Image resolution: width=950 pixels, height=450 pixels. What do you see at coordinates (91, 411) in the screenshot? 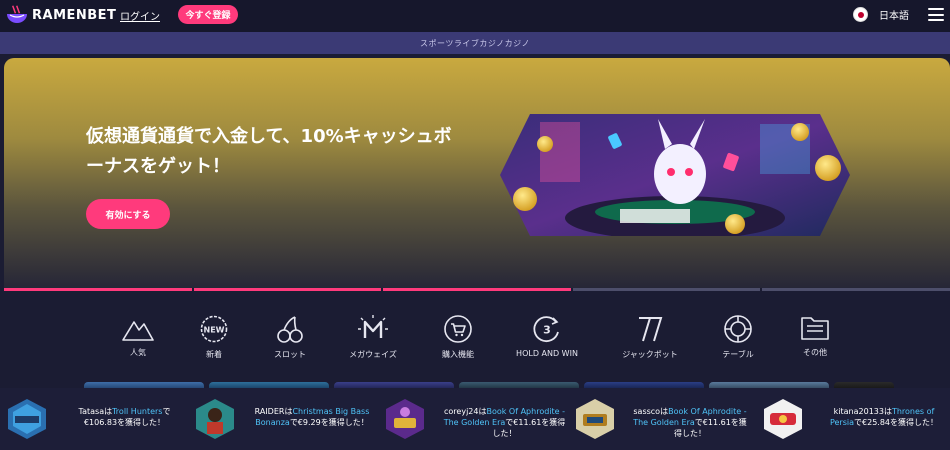
I see `winner-username: Tatasa` at bounding box center [91, 411].